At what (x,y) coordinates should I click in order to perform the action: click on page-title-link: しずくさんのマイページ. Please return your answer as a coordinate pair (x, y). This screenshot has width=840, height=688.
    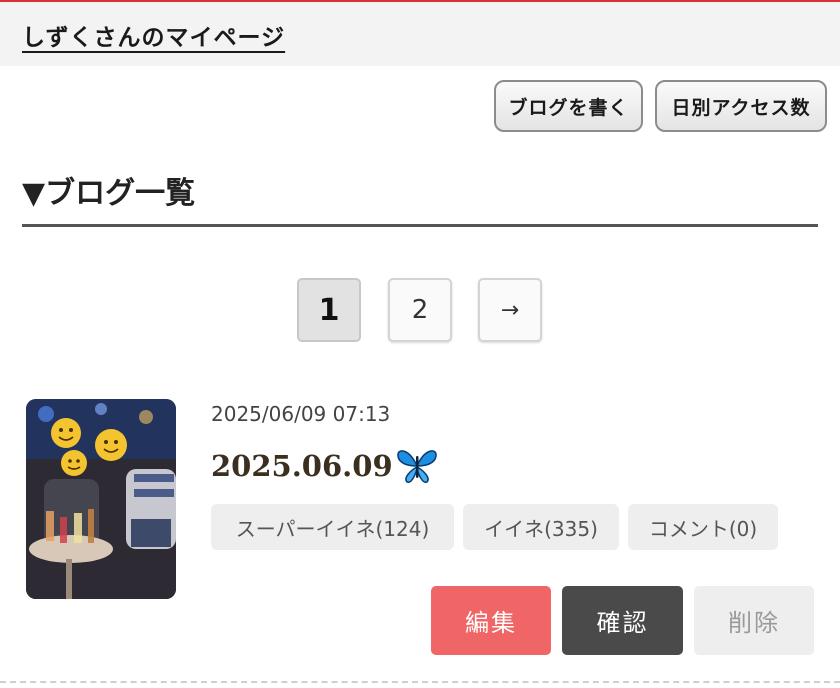
    Looking at the image, I should click on (153, 35).